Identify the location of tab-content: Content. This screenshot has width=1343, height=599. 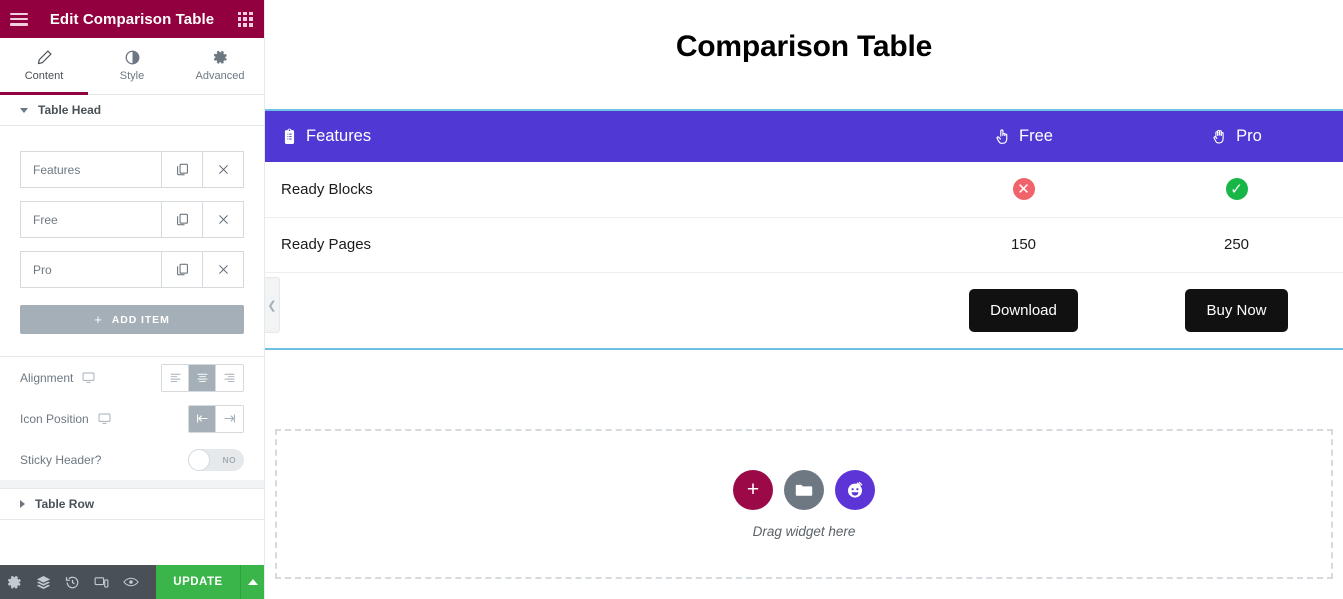
(44, 66).